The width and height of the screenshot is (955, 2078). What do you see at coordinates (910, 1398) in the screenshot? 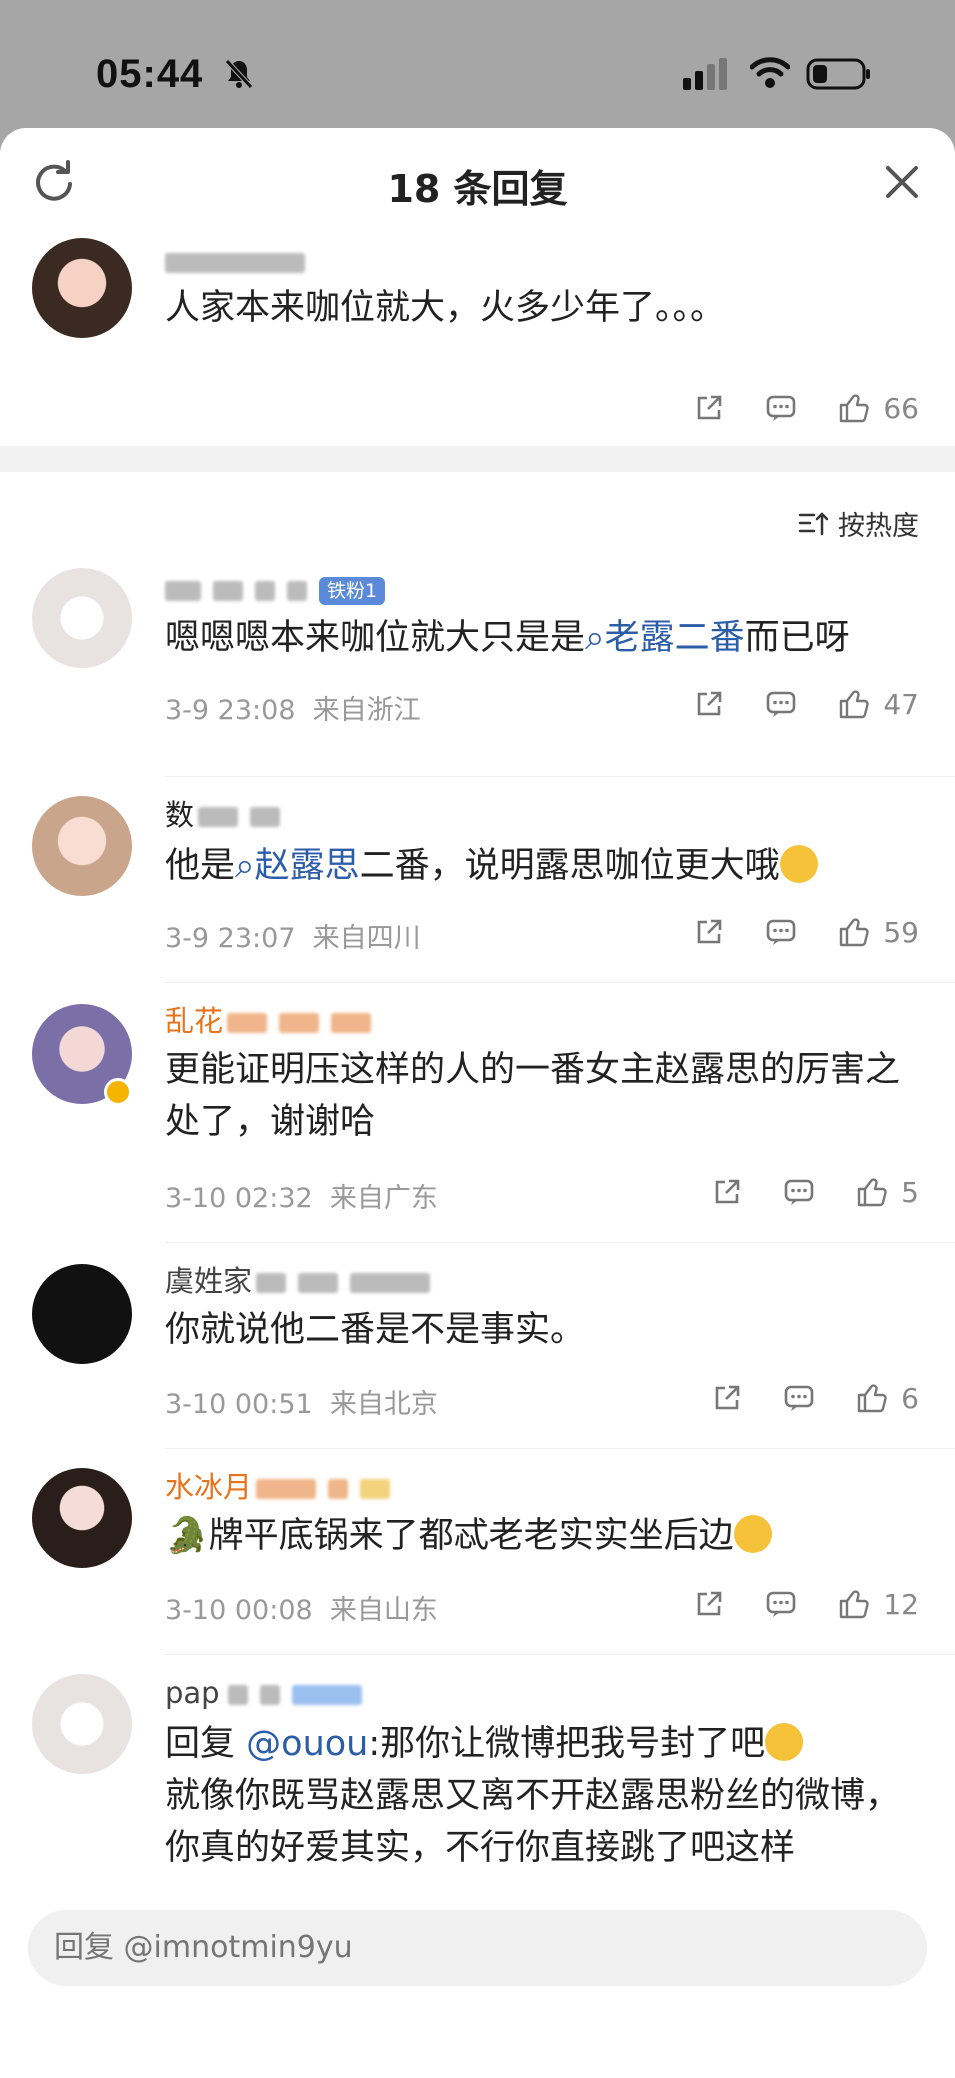
I see `like-count: 6` at bounding box center [910, 1398].